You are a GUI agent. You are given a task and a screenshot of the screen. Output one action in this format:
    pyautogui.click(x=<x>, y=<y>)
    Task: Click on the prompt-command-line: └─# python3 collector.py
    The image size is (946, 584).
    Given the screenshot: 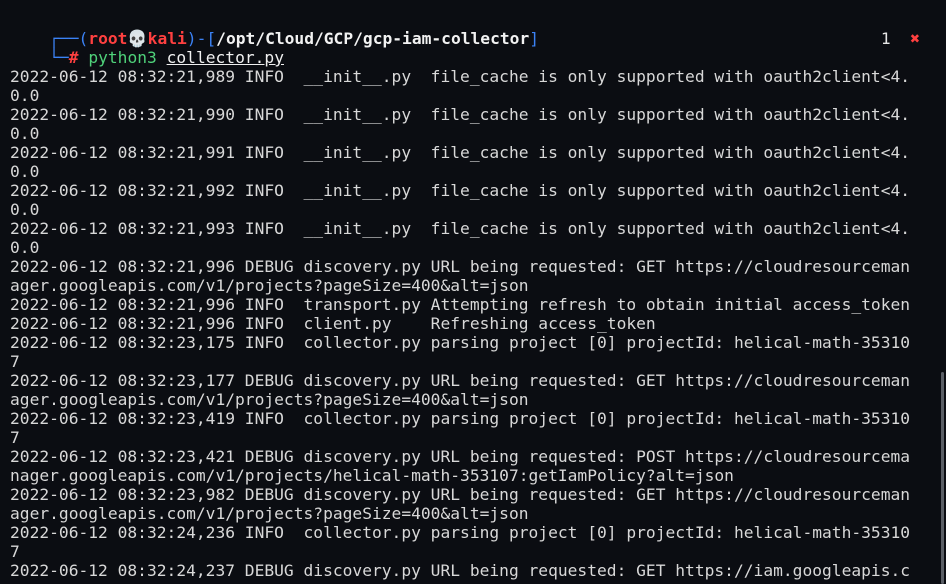 What is the action you would take?
    pyautogui.click(x=147, y=48)
    